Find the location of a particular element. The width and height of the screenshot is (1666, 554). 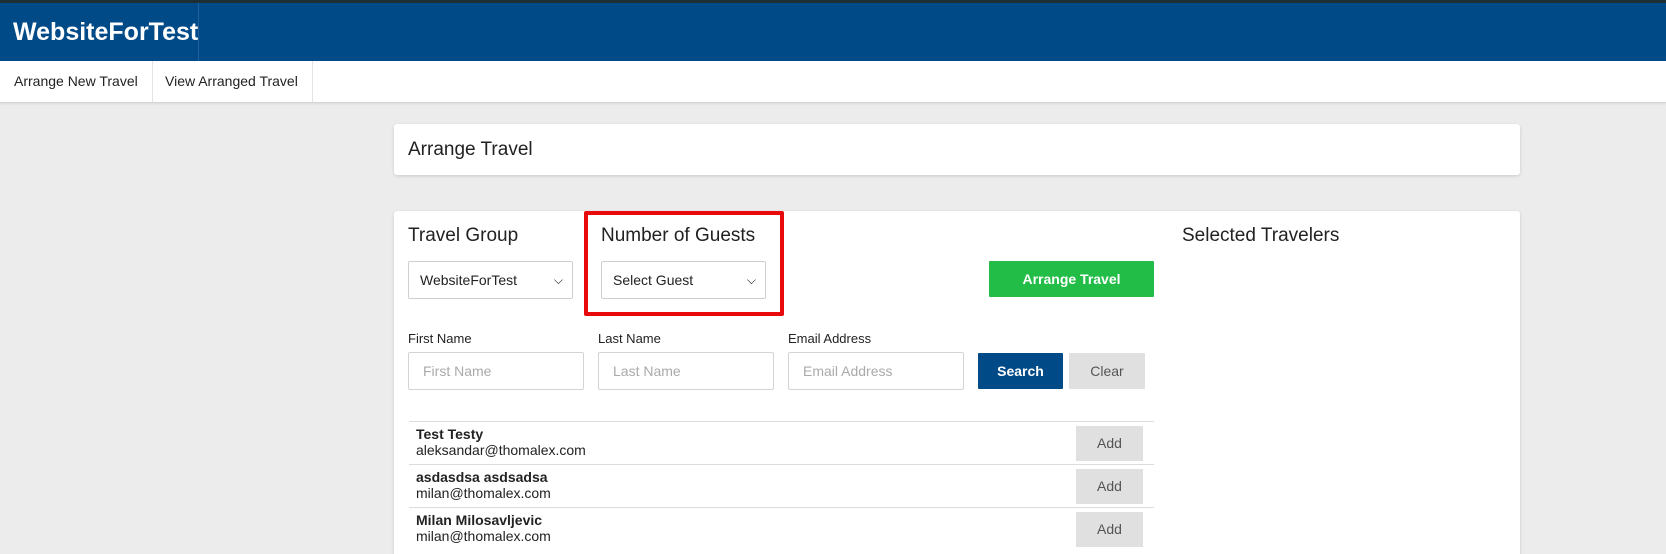

travel-group-heading: Travel Group is located at coordinates (463, 235).